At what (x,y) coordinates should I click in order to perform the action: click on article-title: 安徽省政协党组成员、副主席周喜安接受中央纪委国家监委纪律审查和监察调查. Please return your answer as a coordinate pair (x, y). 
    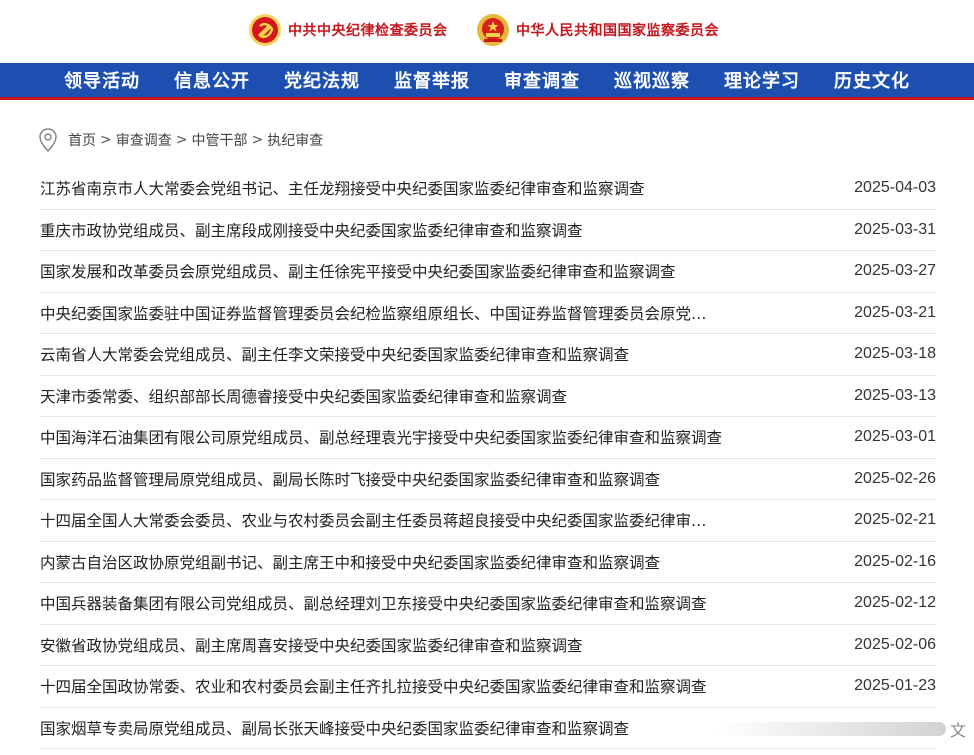
    Looking at the image, I should click on (311, 645).